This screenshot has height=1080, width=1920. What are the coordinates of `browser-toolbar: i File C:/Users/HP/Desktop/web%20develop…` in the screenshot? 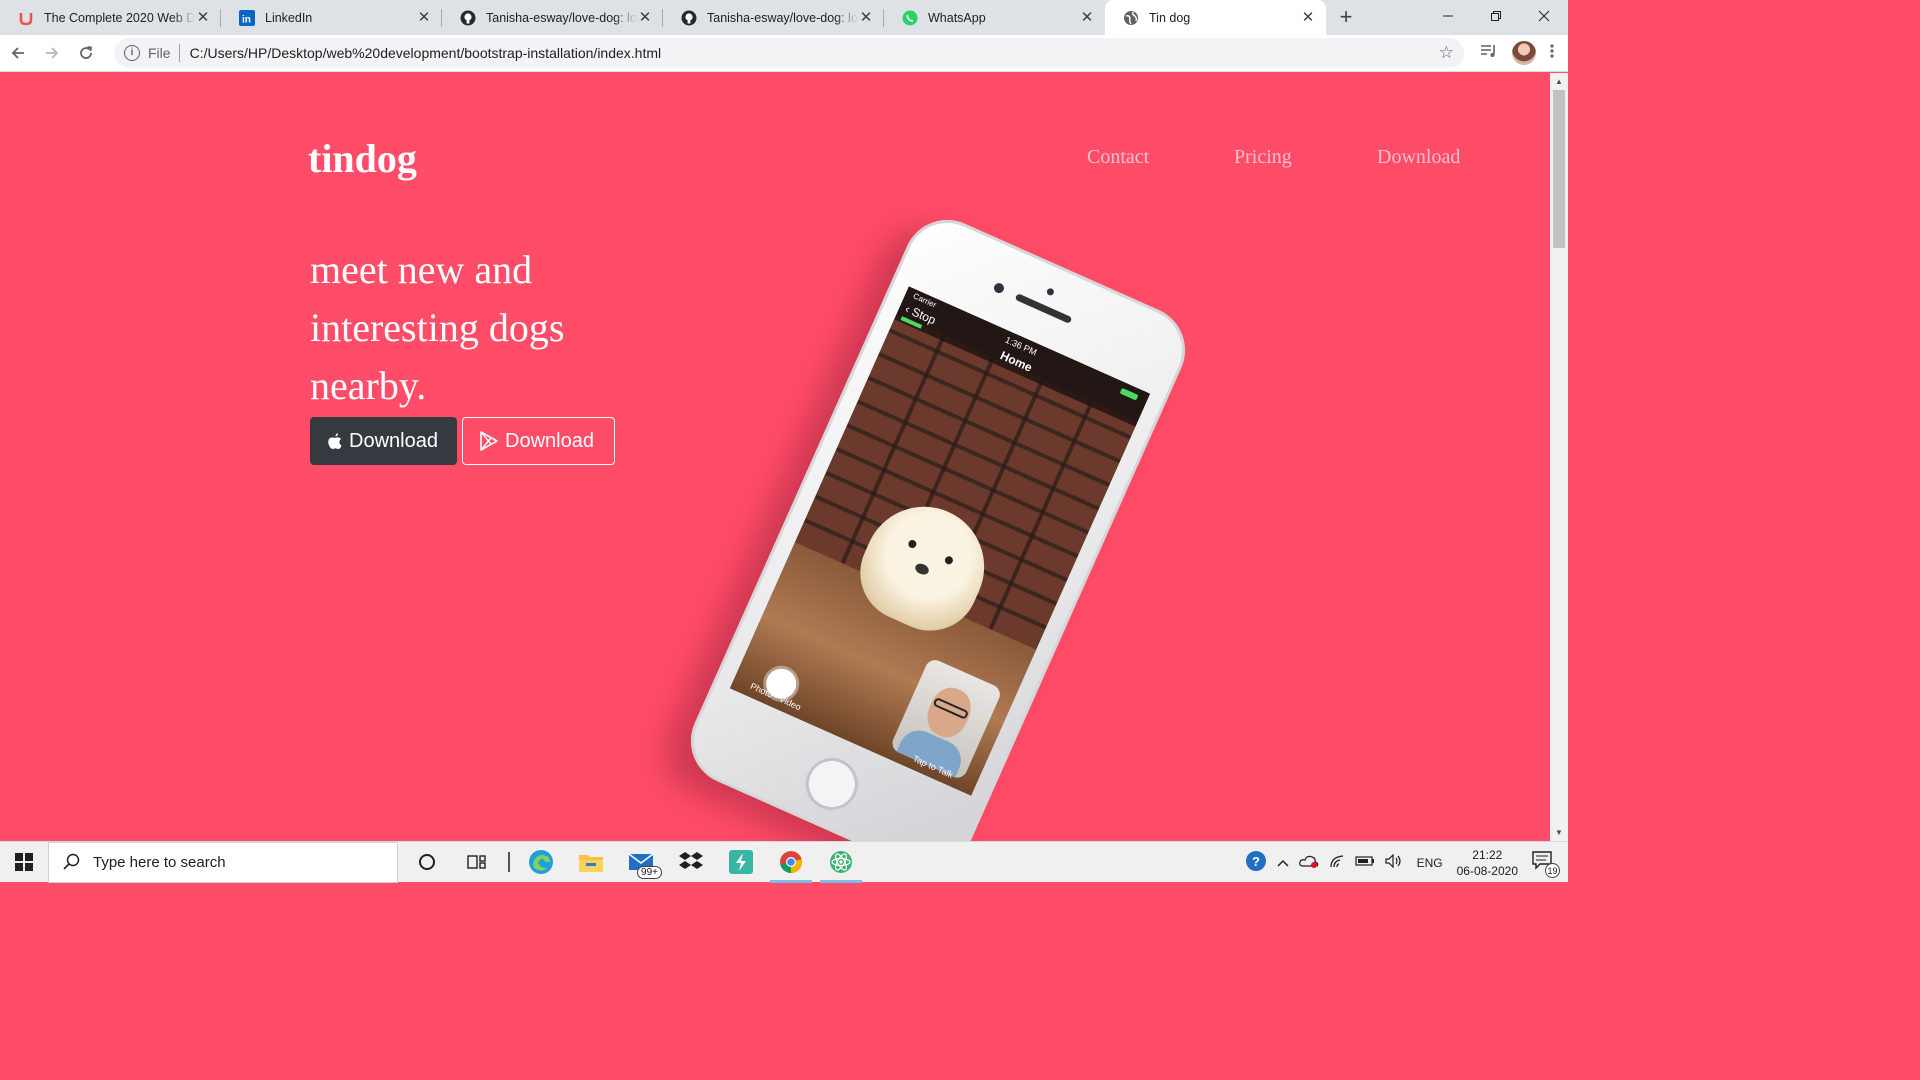 It's located at (784, 53).